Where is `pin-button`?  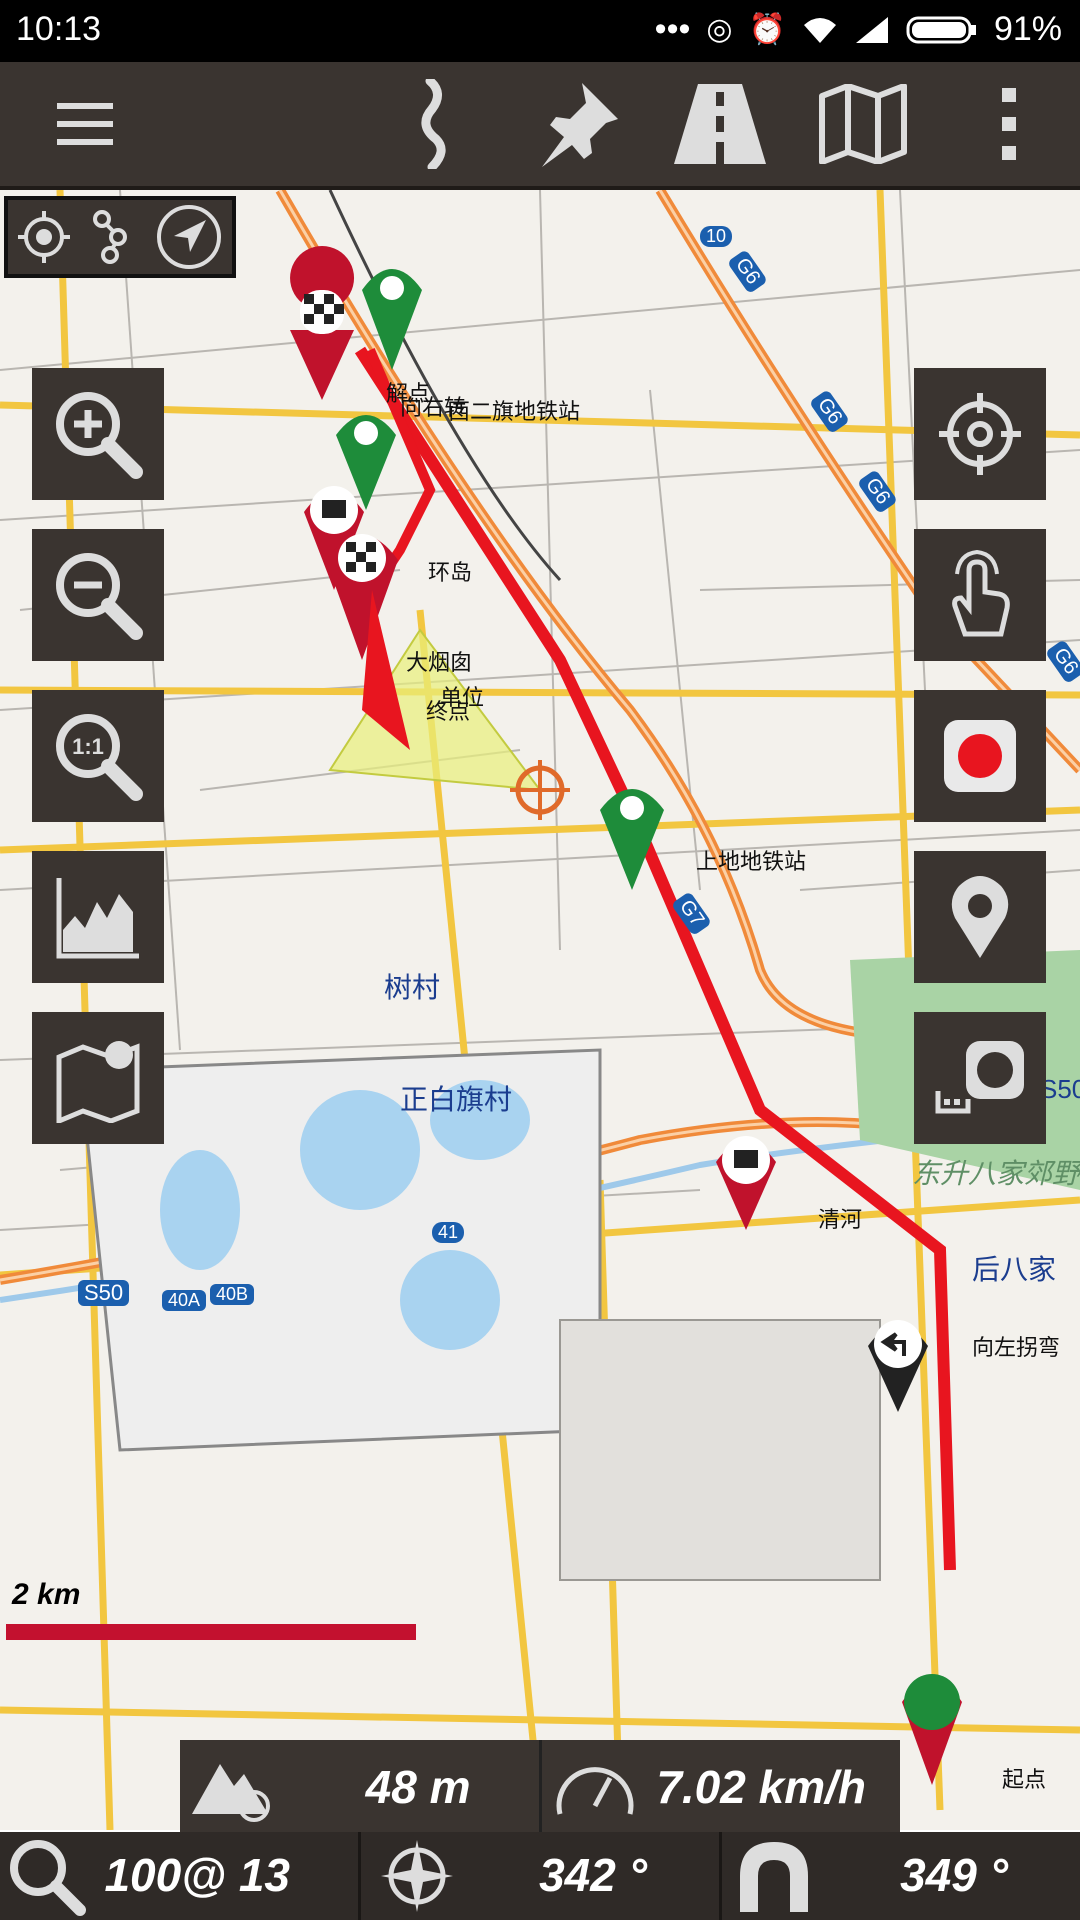
pin-button is located at coordinates (577, 124).